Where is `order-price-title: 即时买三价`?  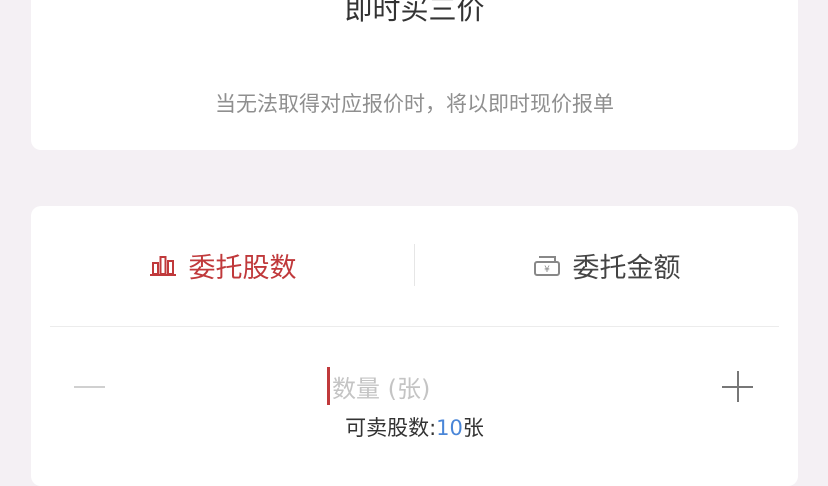 order-price-title: 即时买三价 is located at coordinates (414, 13).